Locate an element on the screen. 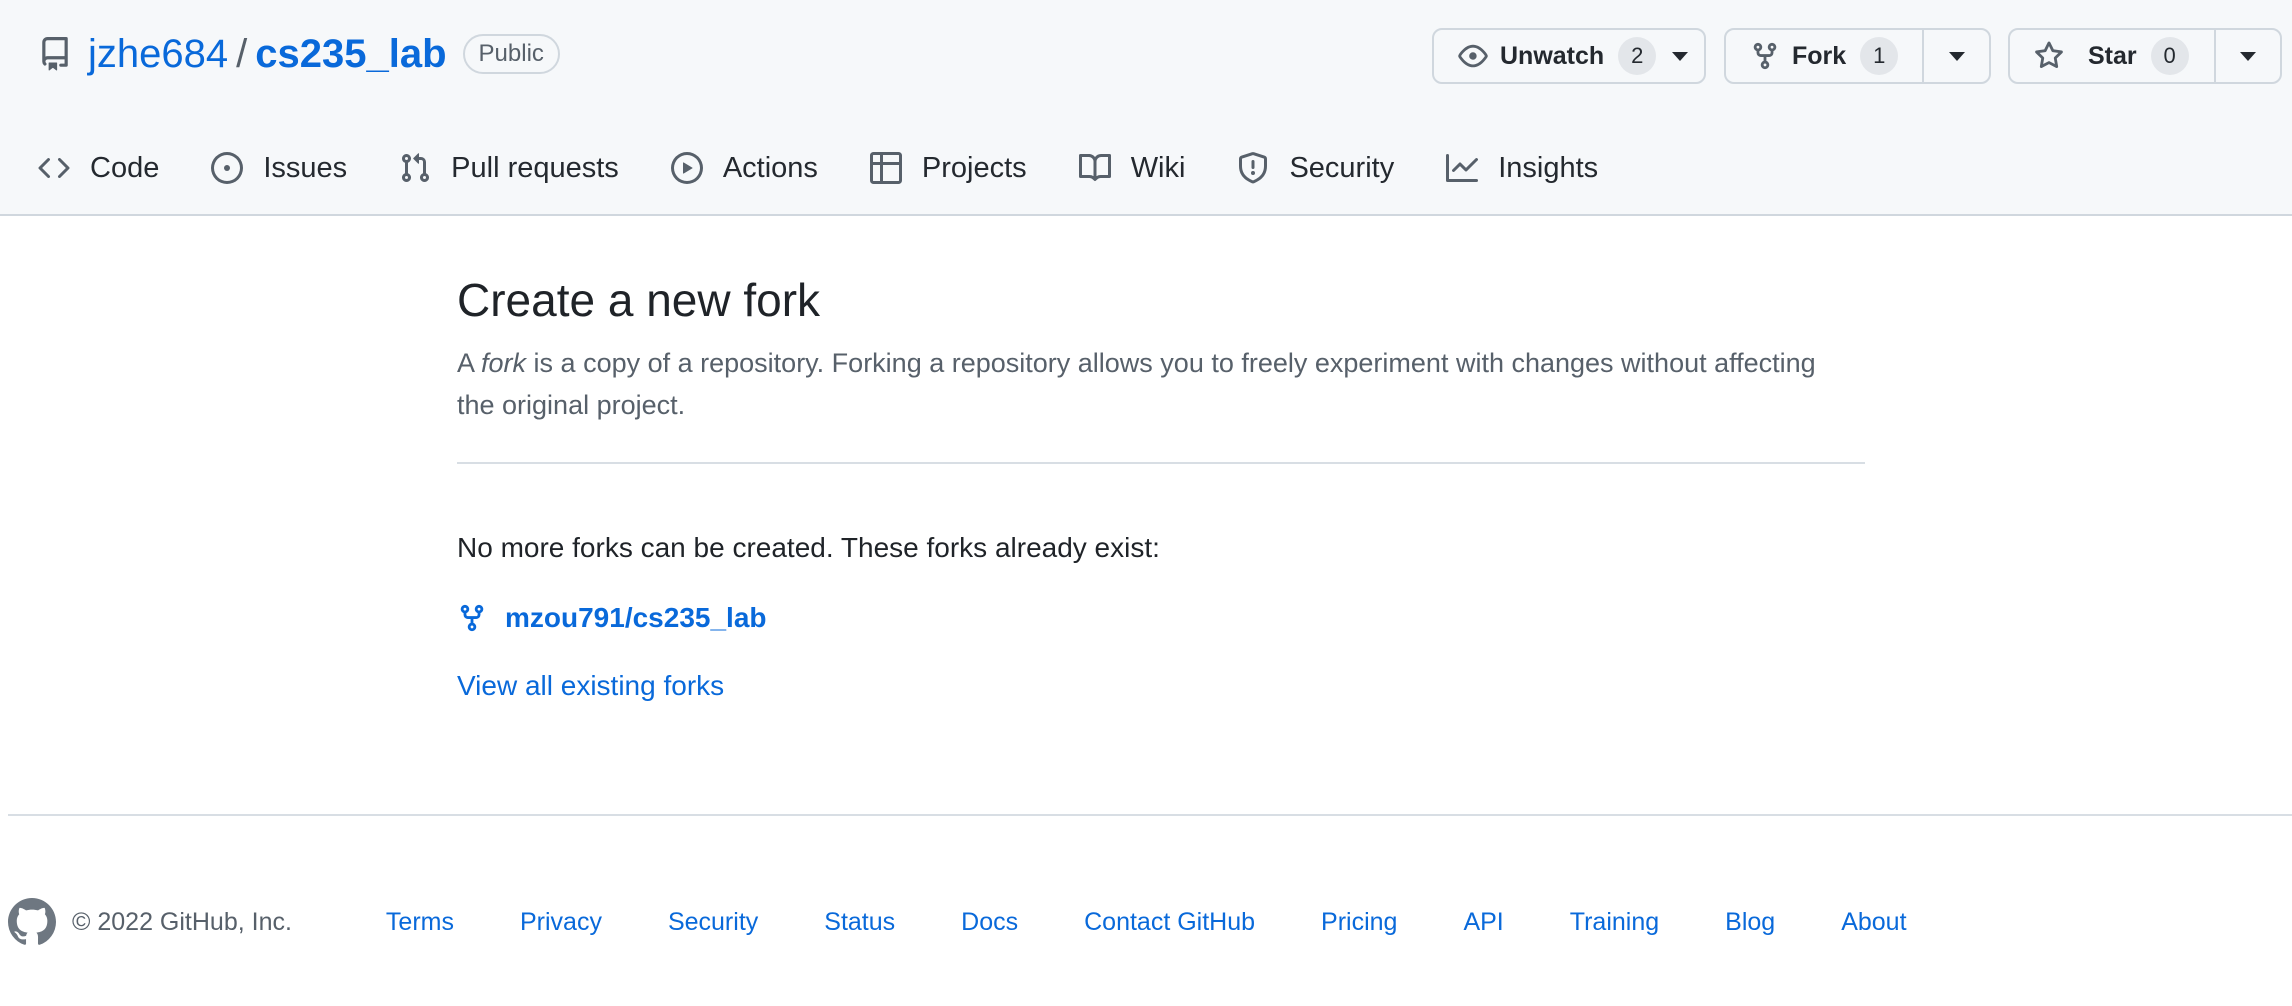 This screenshot has width=2292, height=1006. star-count: 0 is located at coordinates (2169, 56).